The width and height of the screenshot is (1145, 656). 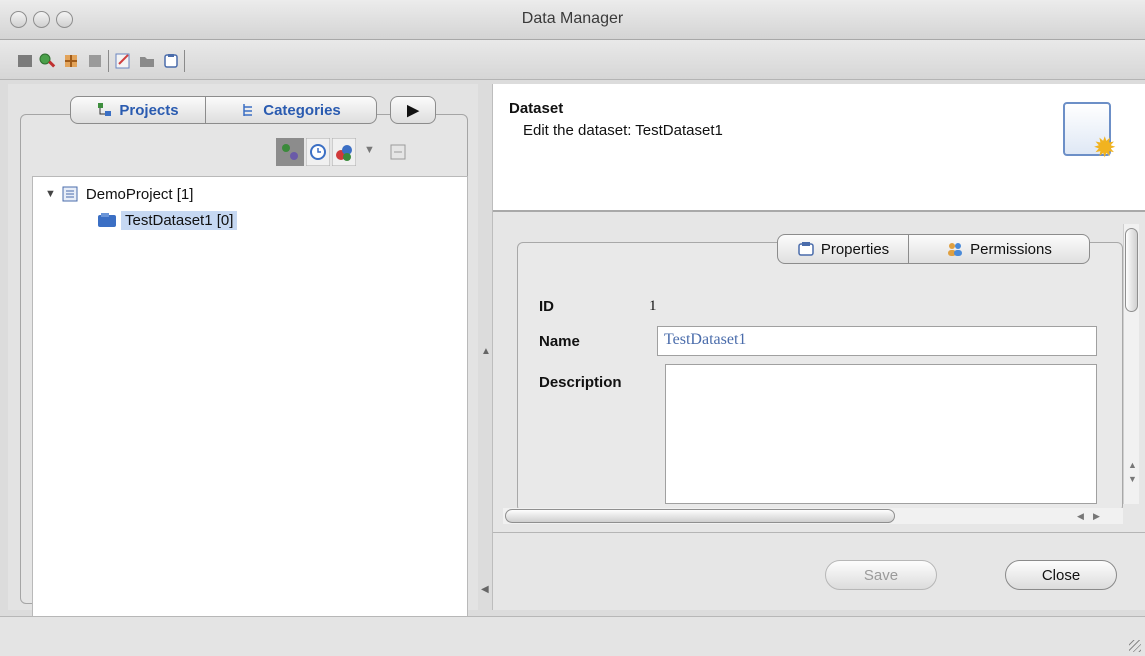 I want to click on tree-node-label: TestDataset1 [0], so click(x=179, y=220).